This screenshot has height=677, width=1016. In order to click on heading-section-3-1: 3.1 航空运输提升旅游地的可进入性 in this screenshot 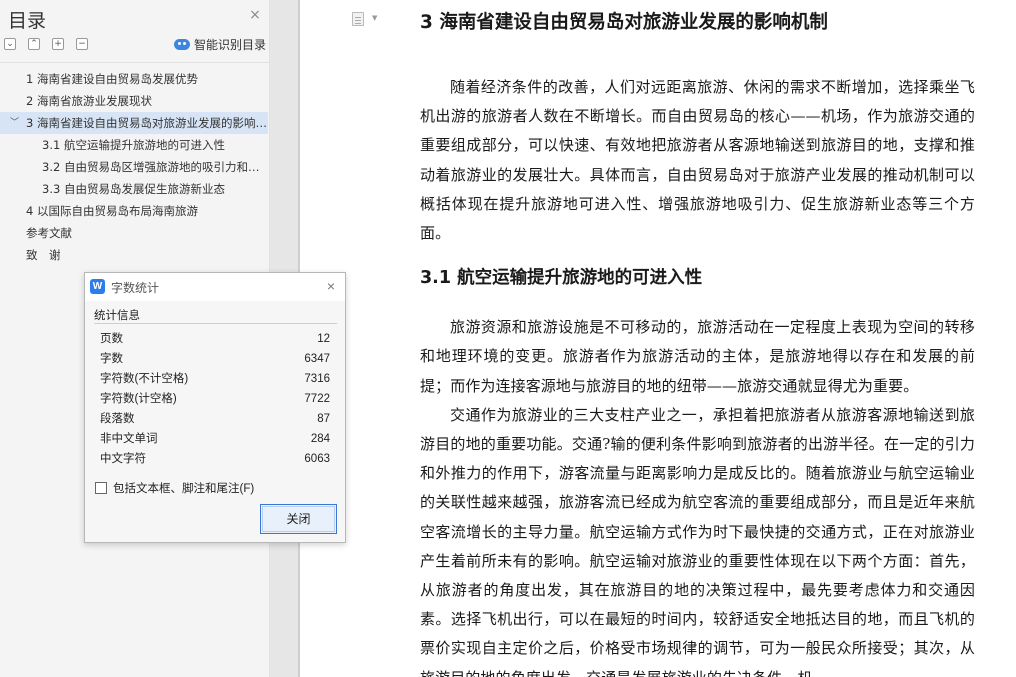, I will do `click(561, 278)`.